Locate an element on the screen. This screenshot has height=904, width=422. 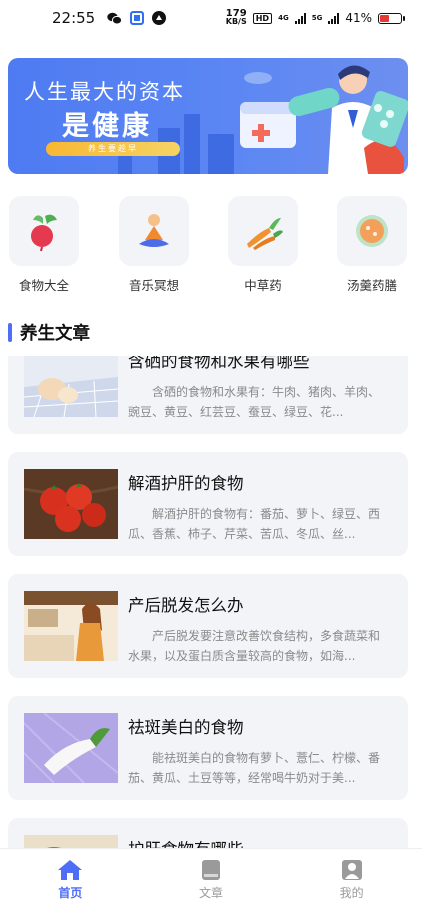
doctor-illustration is located at coordinates (324, 119).